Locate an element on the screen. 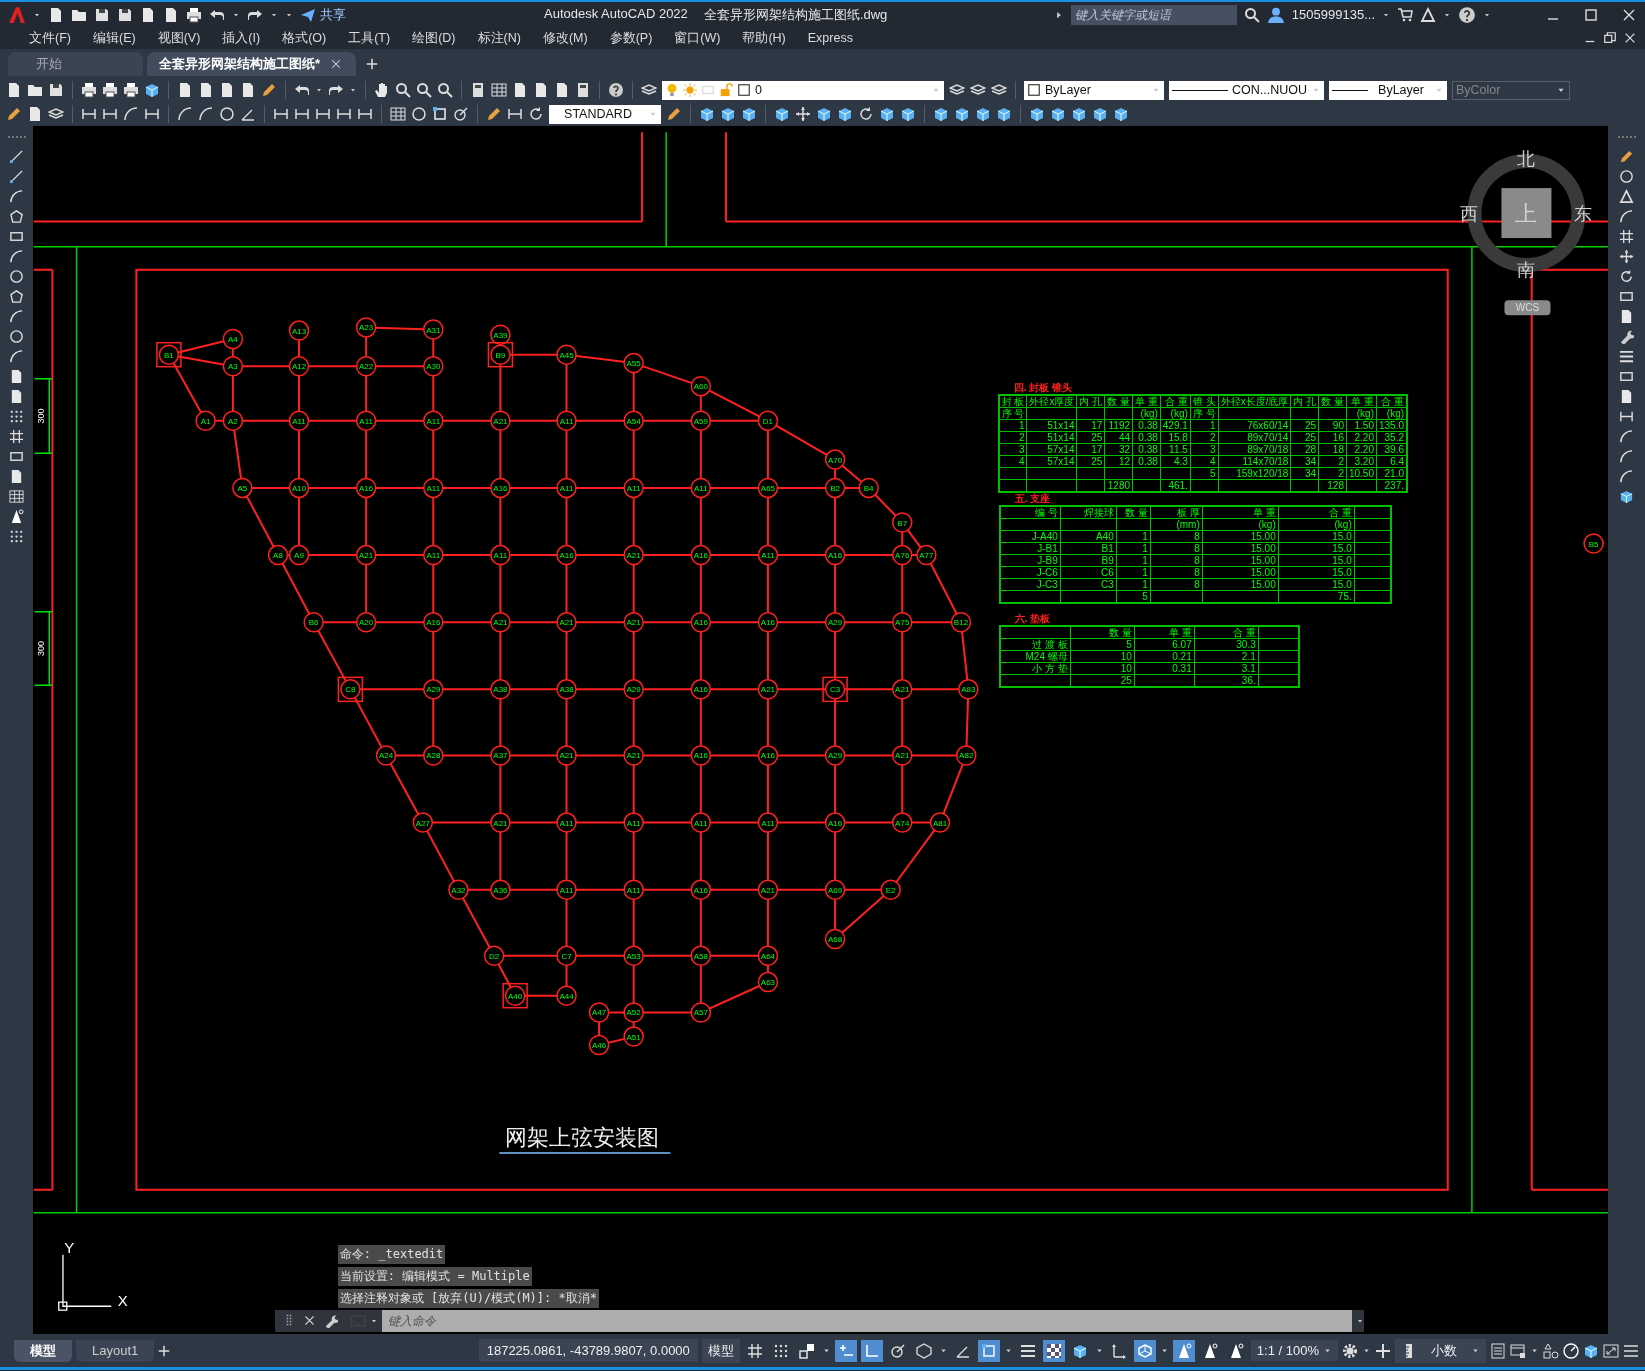 The height and width of the screenshot is (1371, 1645). lineweight-dropdown: ByLayer is located at coordinates (1388, 90).